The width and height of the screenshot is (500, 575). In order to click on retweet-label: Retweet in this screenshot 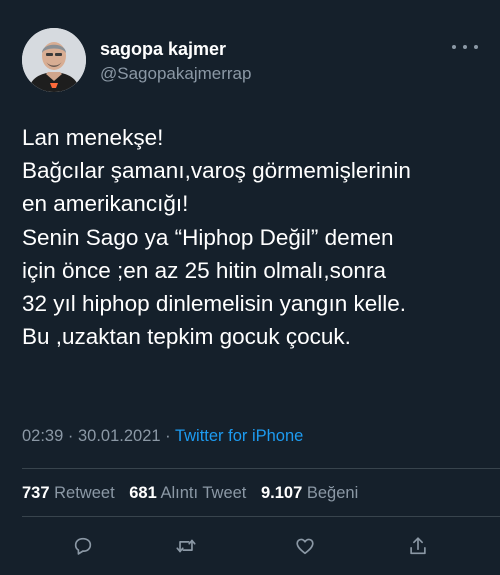, I will do `click(84, 493)`.